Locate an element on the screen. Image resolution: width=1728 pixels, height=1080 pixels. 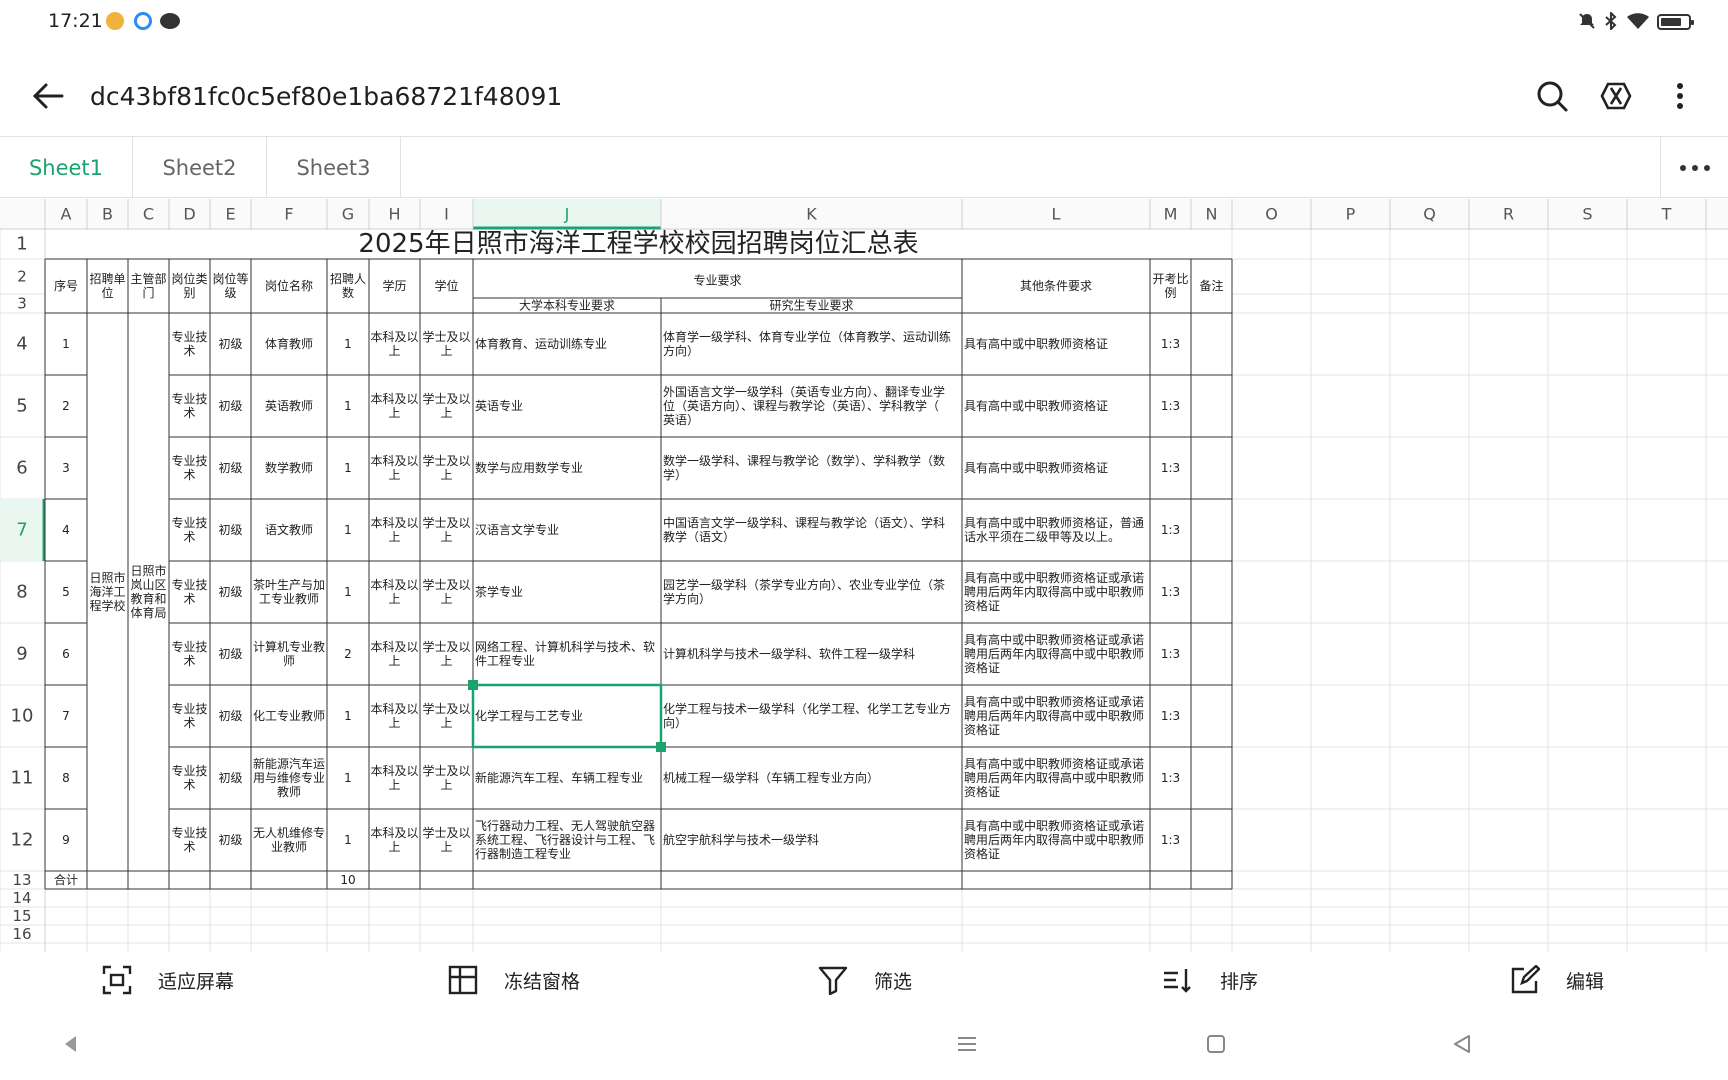
cell-no: 8 is located at coordinates (66, 778).